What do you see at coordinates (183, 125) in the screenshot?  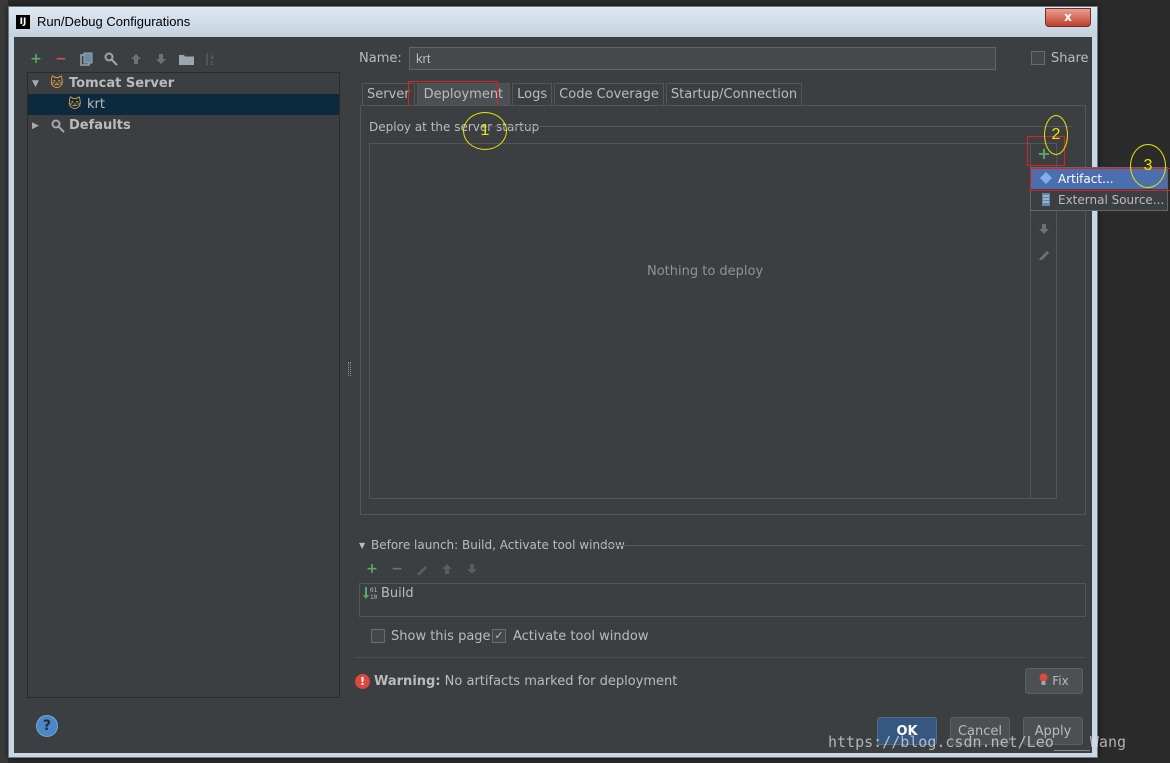 I see `tree-item-defaults: ▶ Defaults` at bounding box center [183, 125].